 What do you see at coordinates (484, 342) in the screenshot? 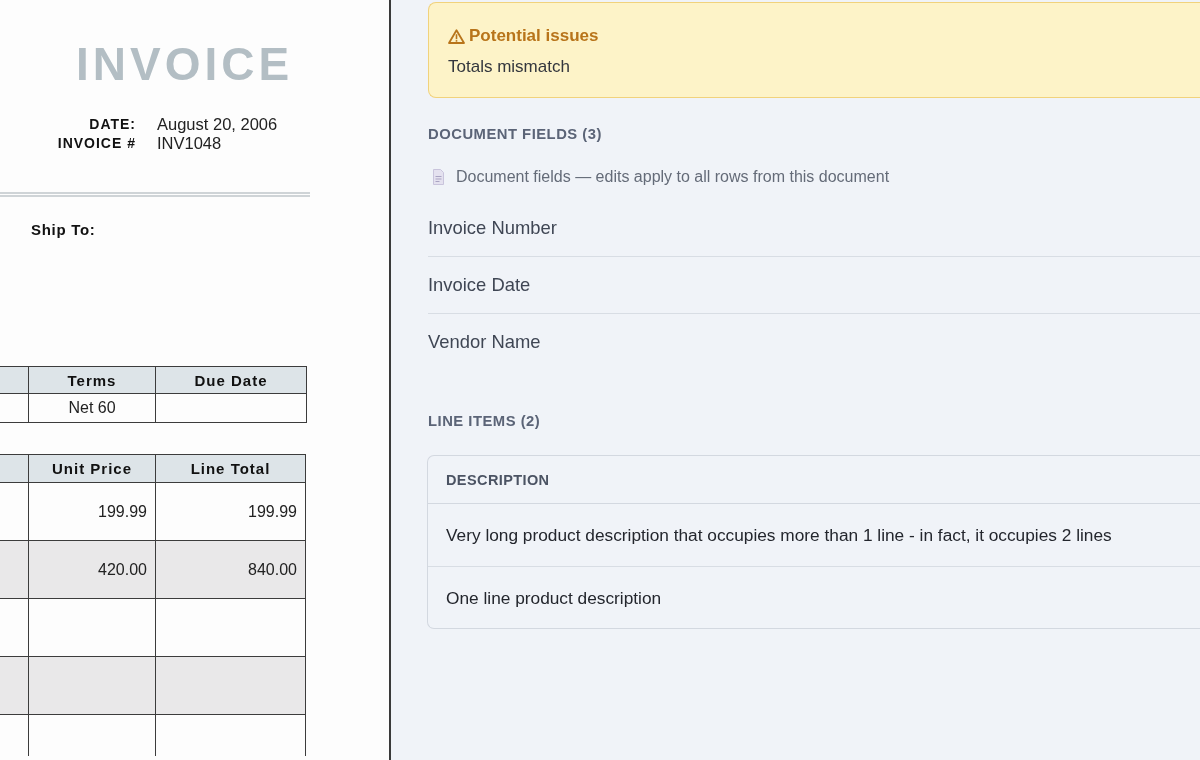
I see `field-label: Vendor Name` at bounding box center [484, 342].